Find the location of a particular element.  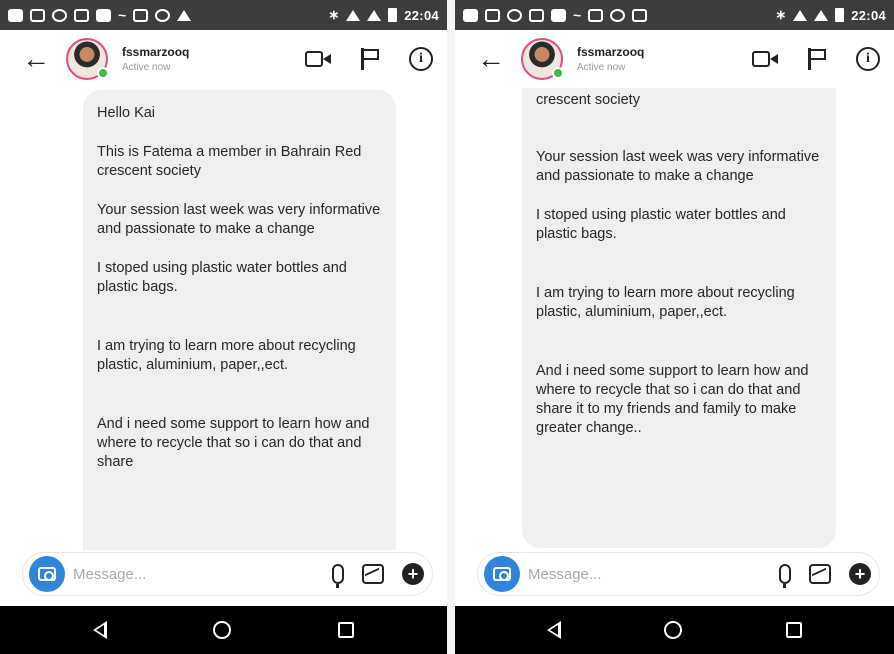

screenshot-divider is located at coordinates (451, 327).